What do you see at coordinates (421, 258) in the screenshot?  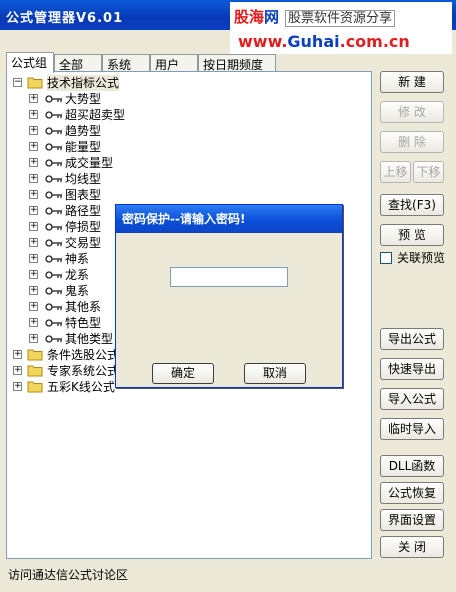 I see `linked-preview-label: 关联预览` at bounding box center [421, 258].